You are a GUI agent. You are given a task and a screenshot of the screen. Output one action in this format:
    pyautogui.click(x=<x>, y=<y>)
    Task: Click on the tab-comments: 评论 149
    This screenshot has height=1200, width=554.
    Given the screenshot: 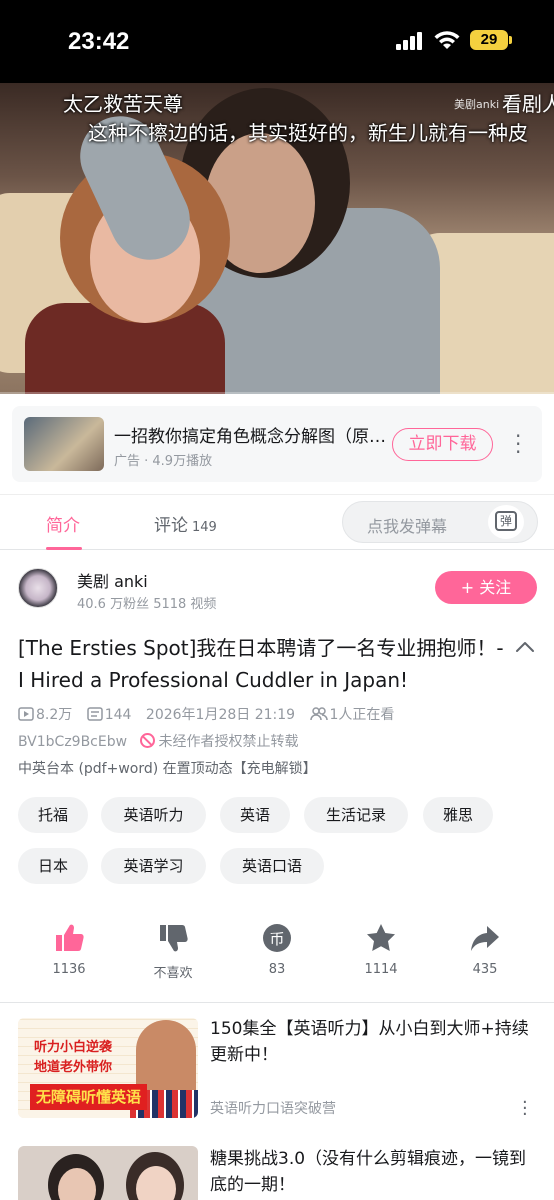 What is the action you would take?
    pyautogui.click(x=185, y=523)
    